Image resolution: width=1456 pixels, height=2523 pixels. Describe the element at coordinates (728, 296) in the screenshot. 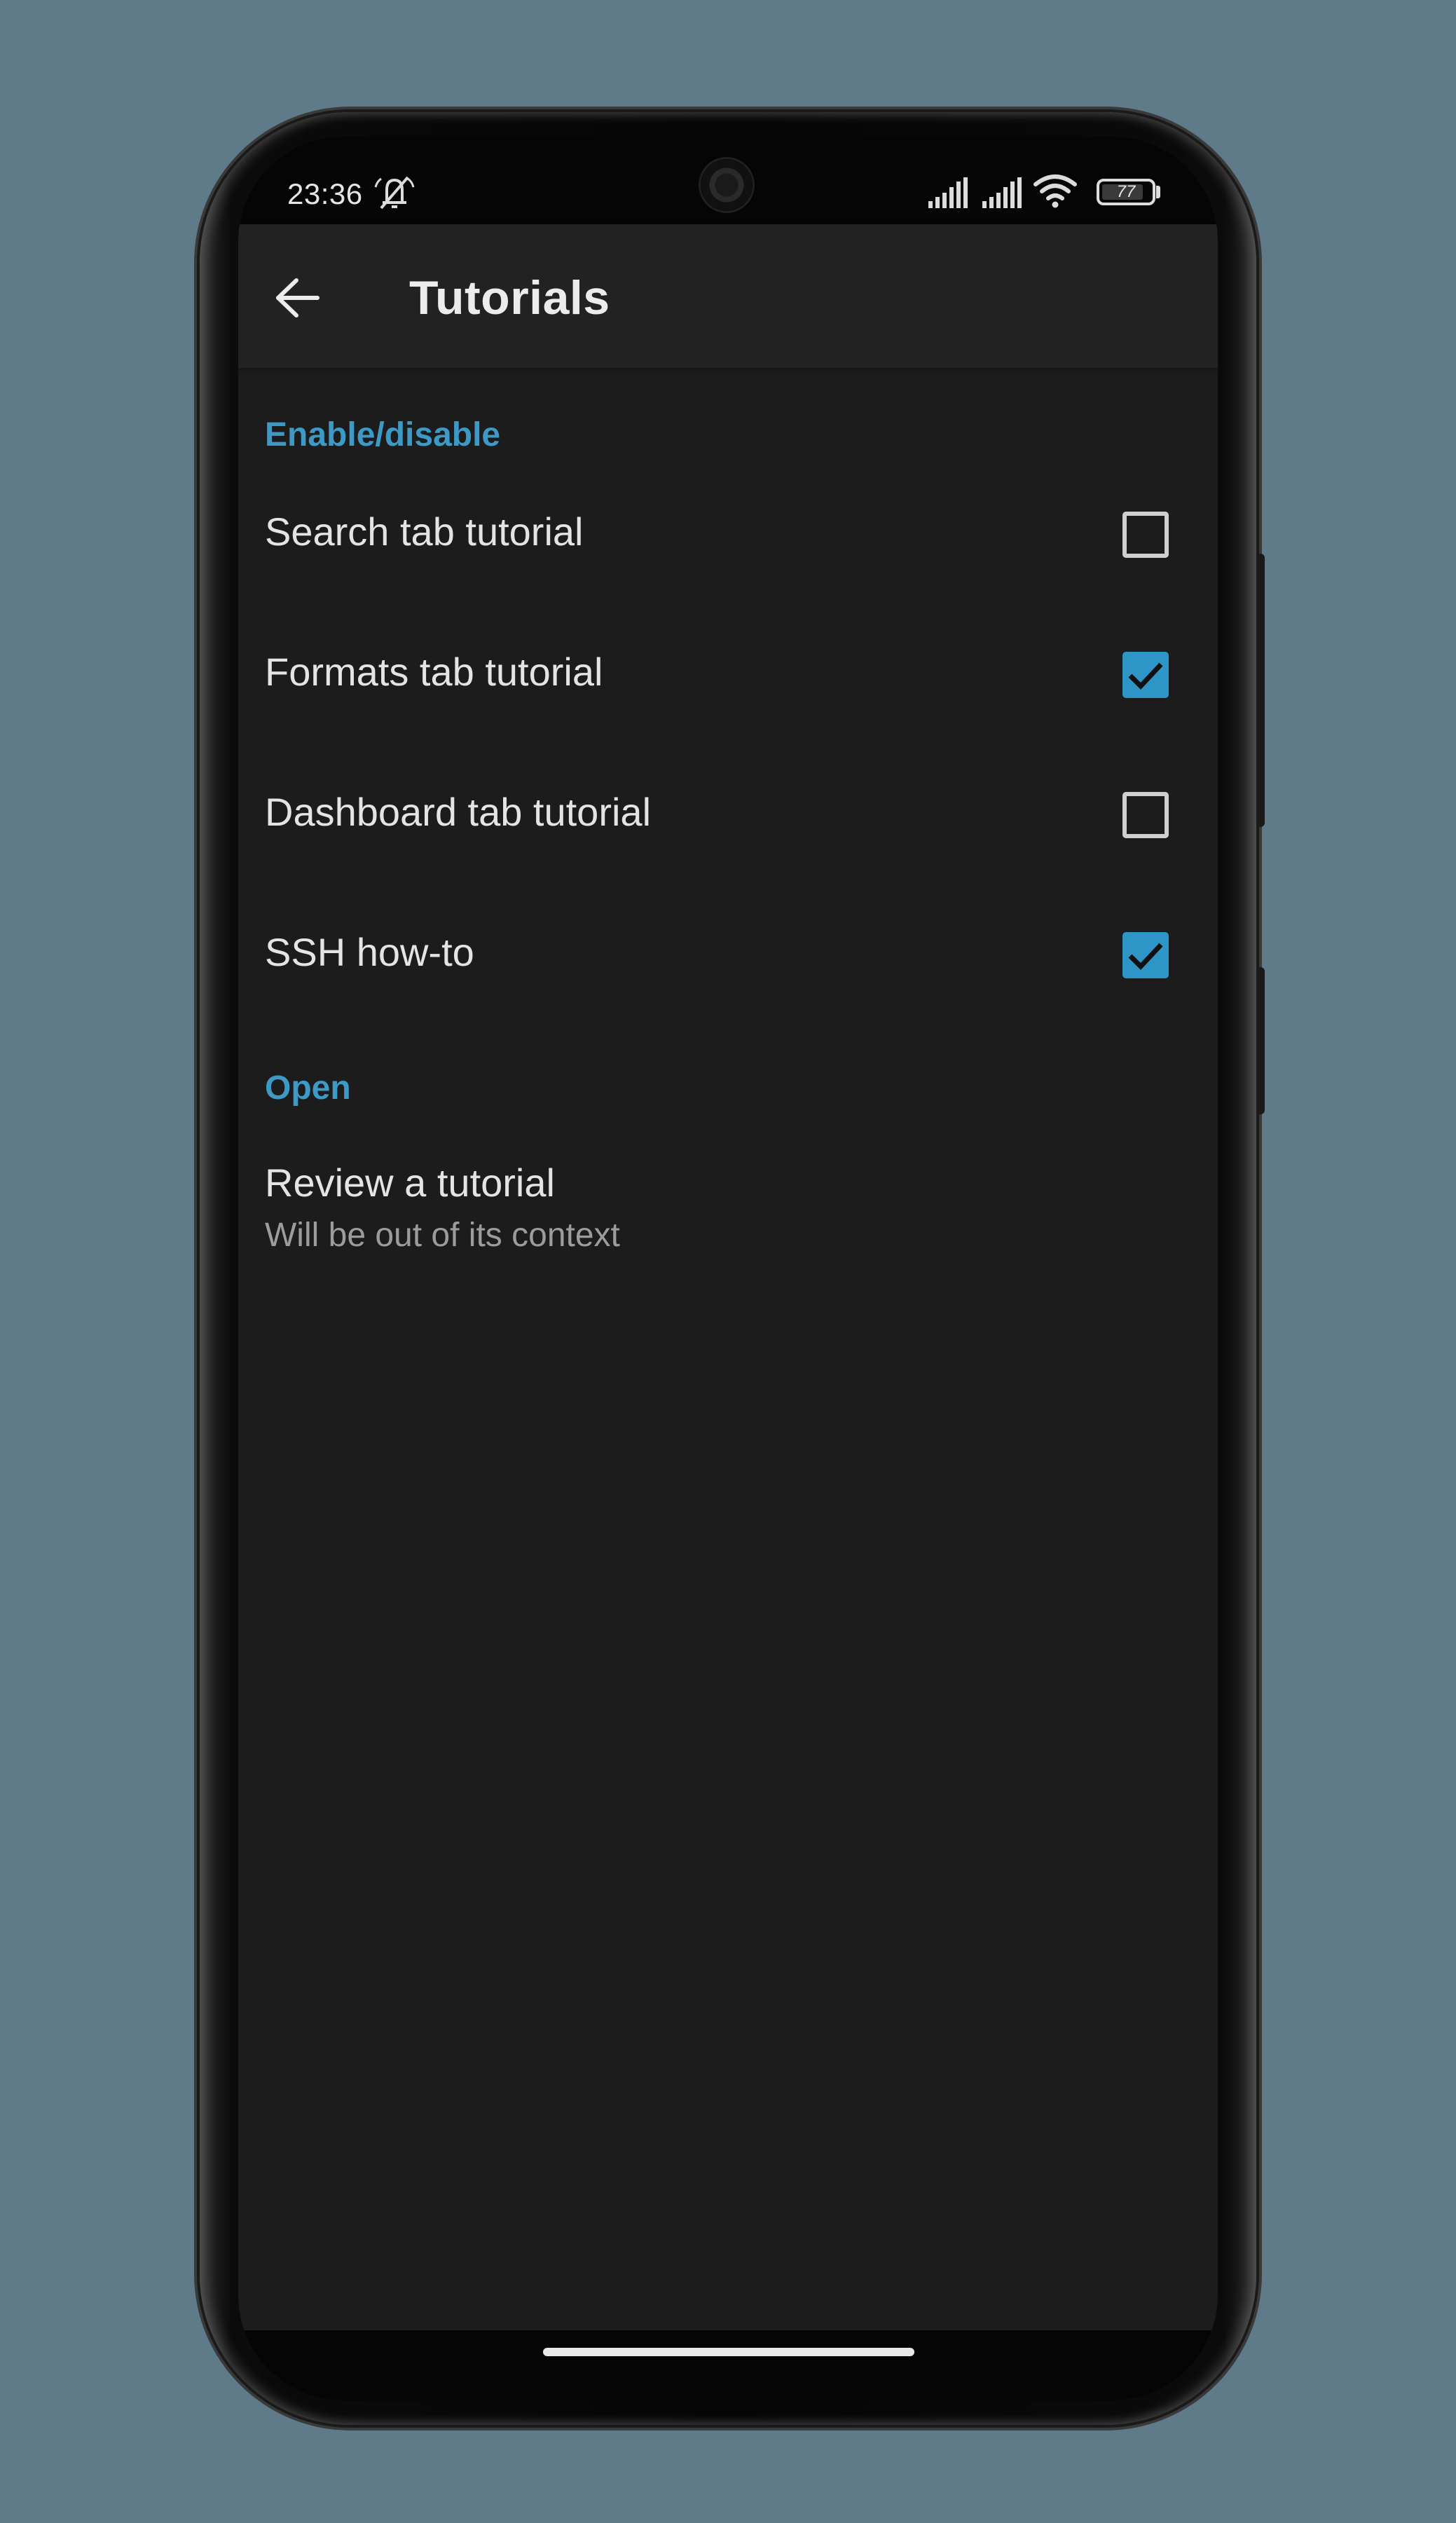

I see `app-bar: Tutorials` at that location.